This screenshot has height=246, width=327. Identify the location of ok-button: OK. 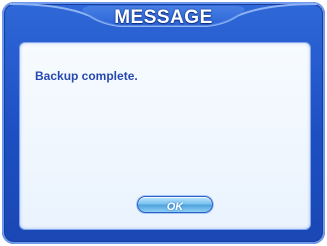
(175, 204).